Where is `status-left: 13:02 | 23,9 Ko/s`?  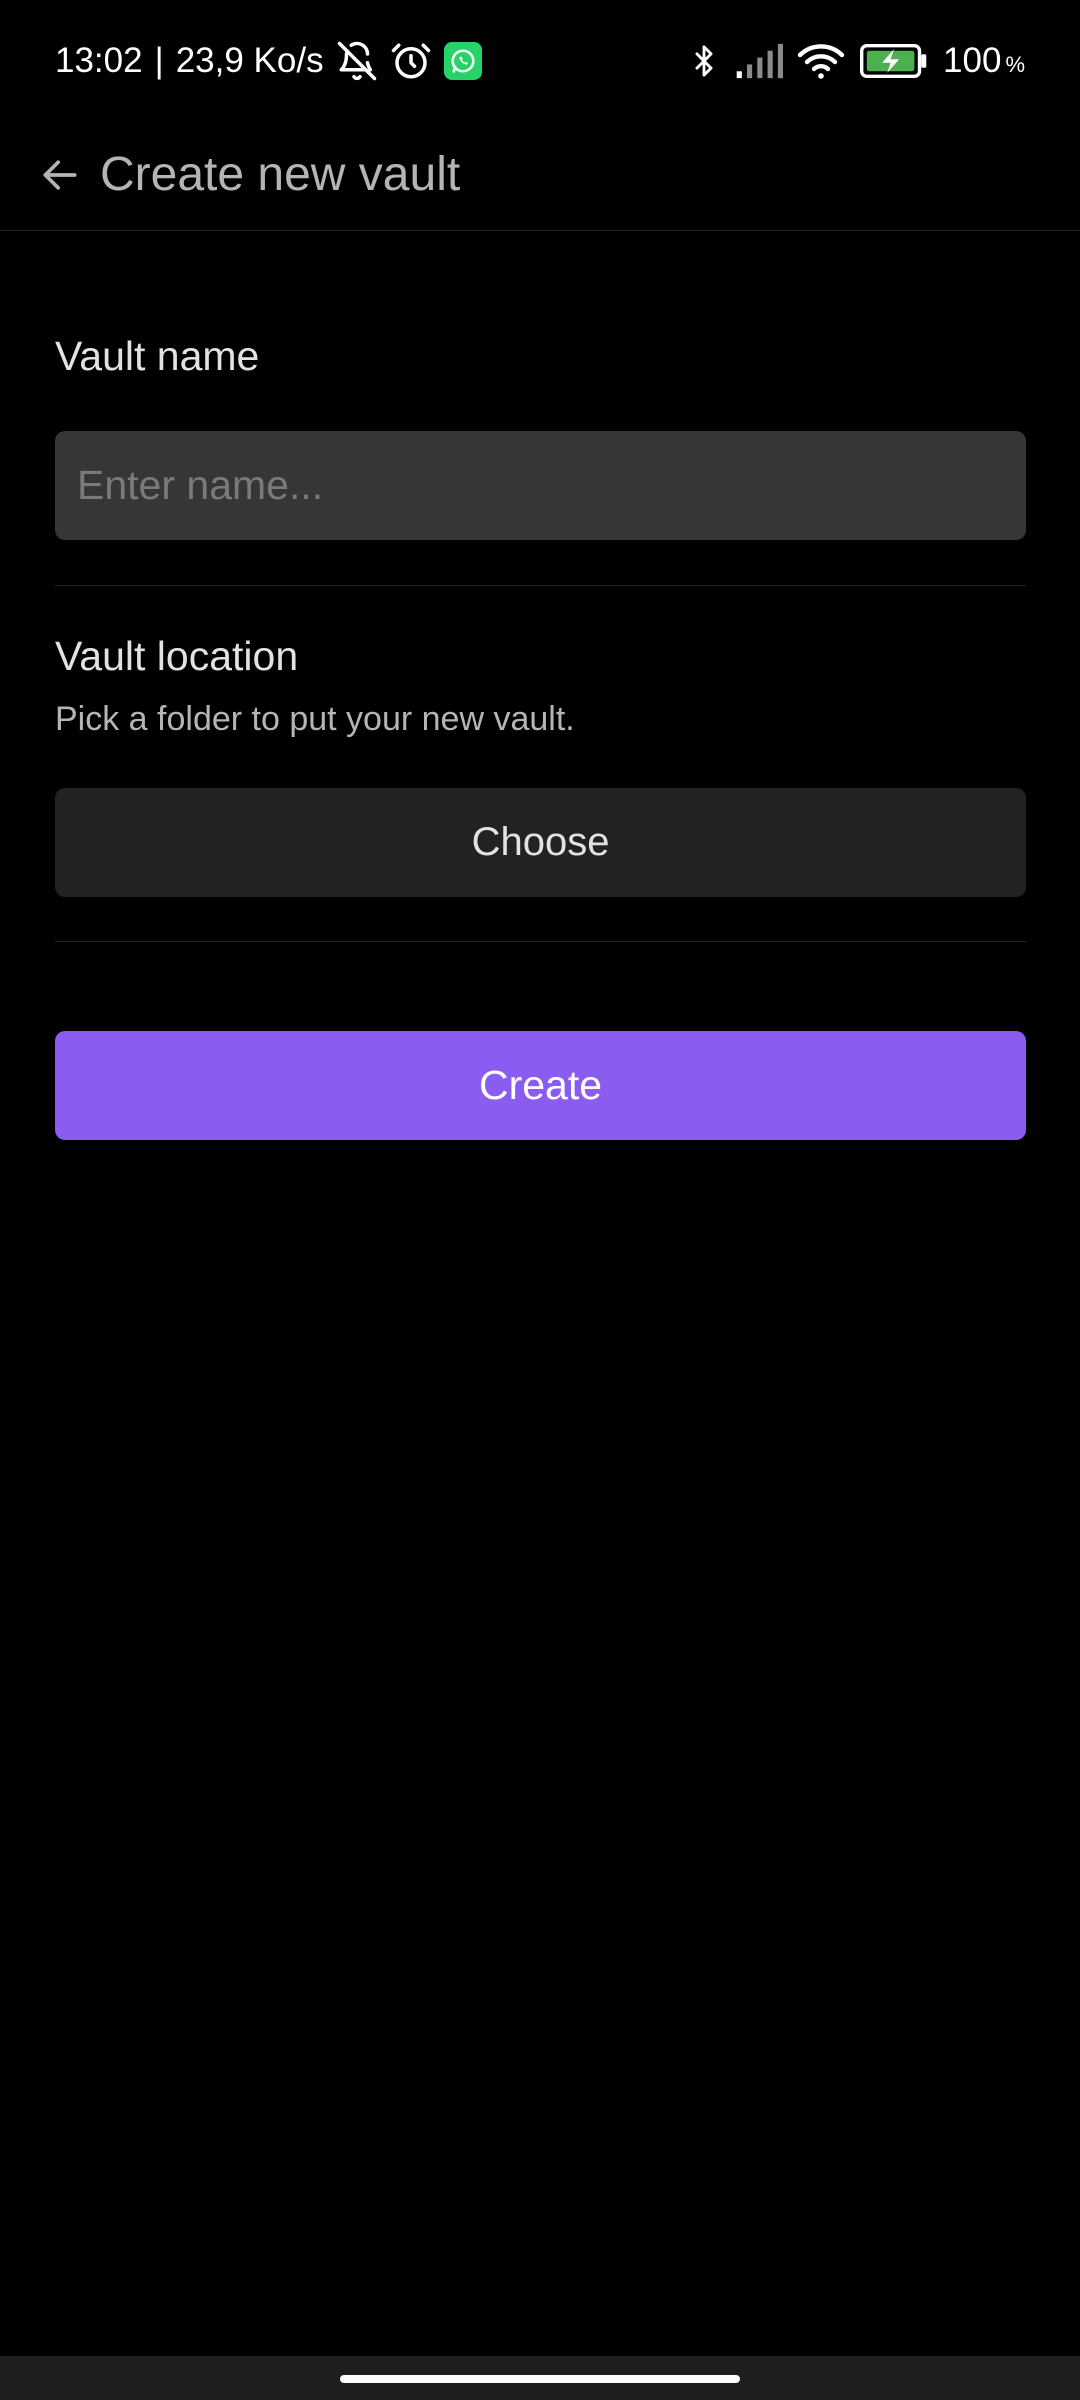
status-left: 13:02 | 23,9 Ko/s is located at coordinates (268, 61).